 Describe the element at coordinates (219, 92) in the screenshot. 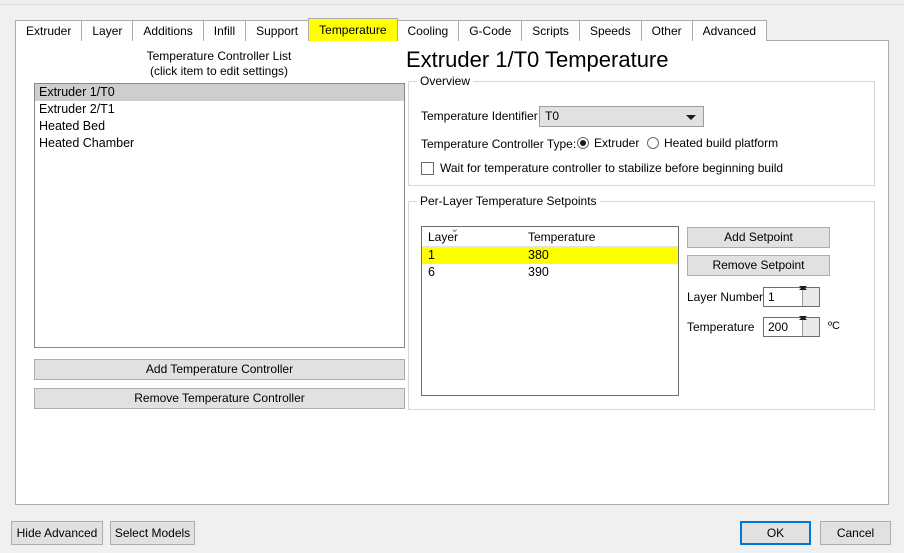

I see `list-item-extruder-1-t0: Extruder 1/T0` at that location.